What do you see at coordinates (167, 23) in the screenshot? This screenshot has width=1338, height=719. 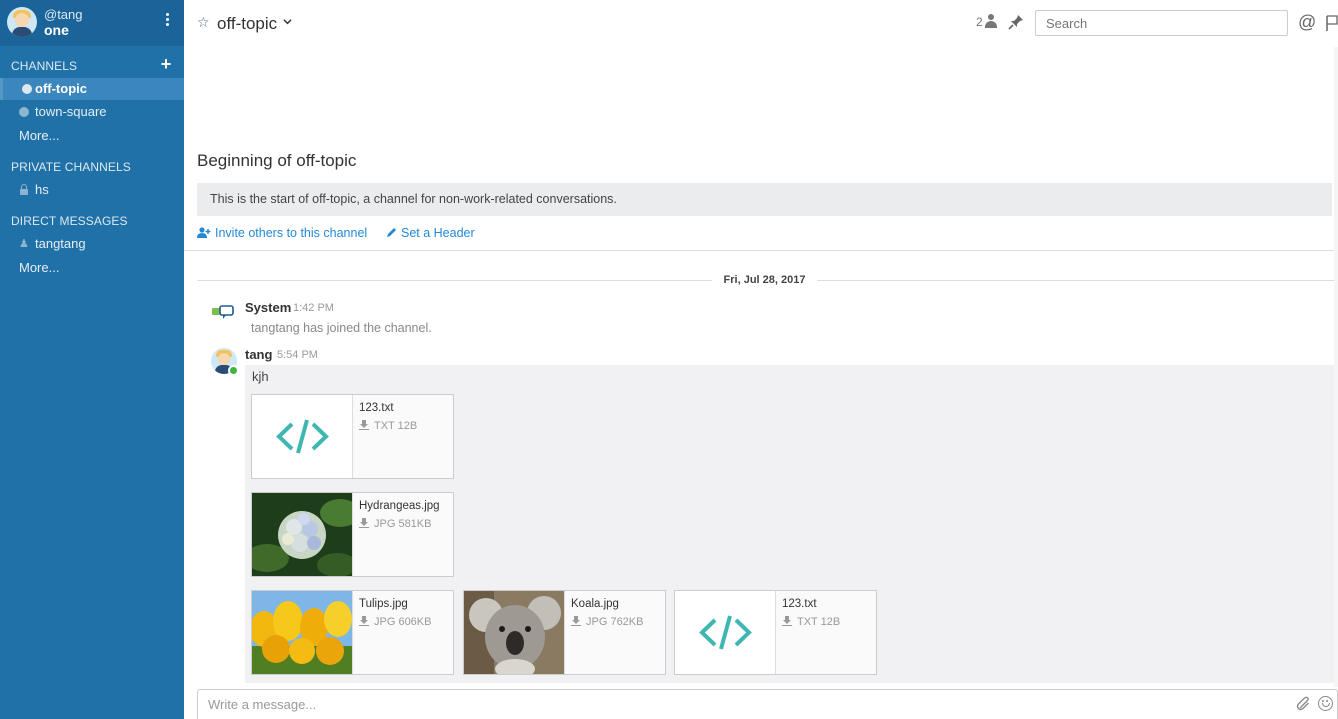 I see `more-vertical-icon` at bounding box center [167, 23].